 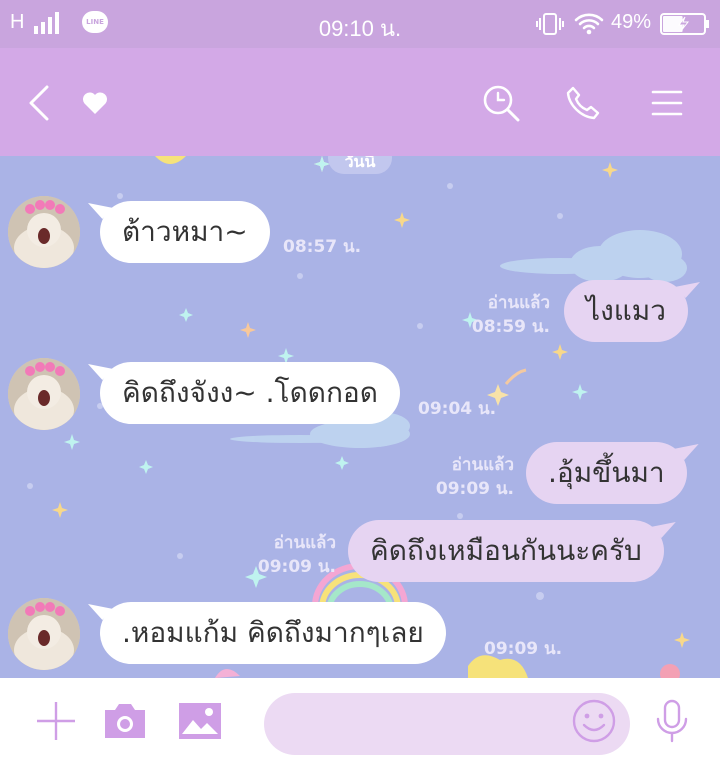 I want to click on image-icon, so click(x=200, y=721).